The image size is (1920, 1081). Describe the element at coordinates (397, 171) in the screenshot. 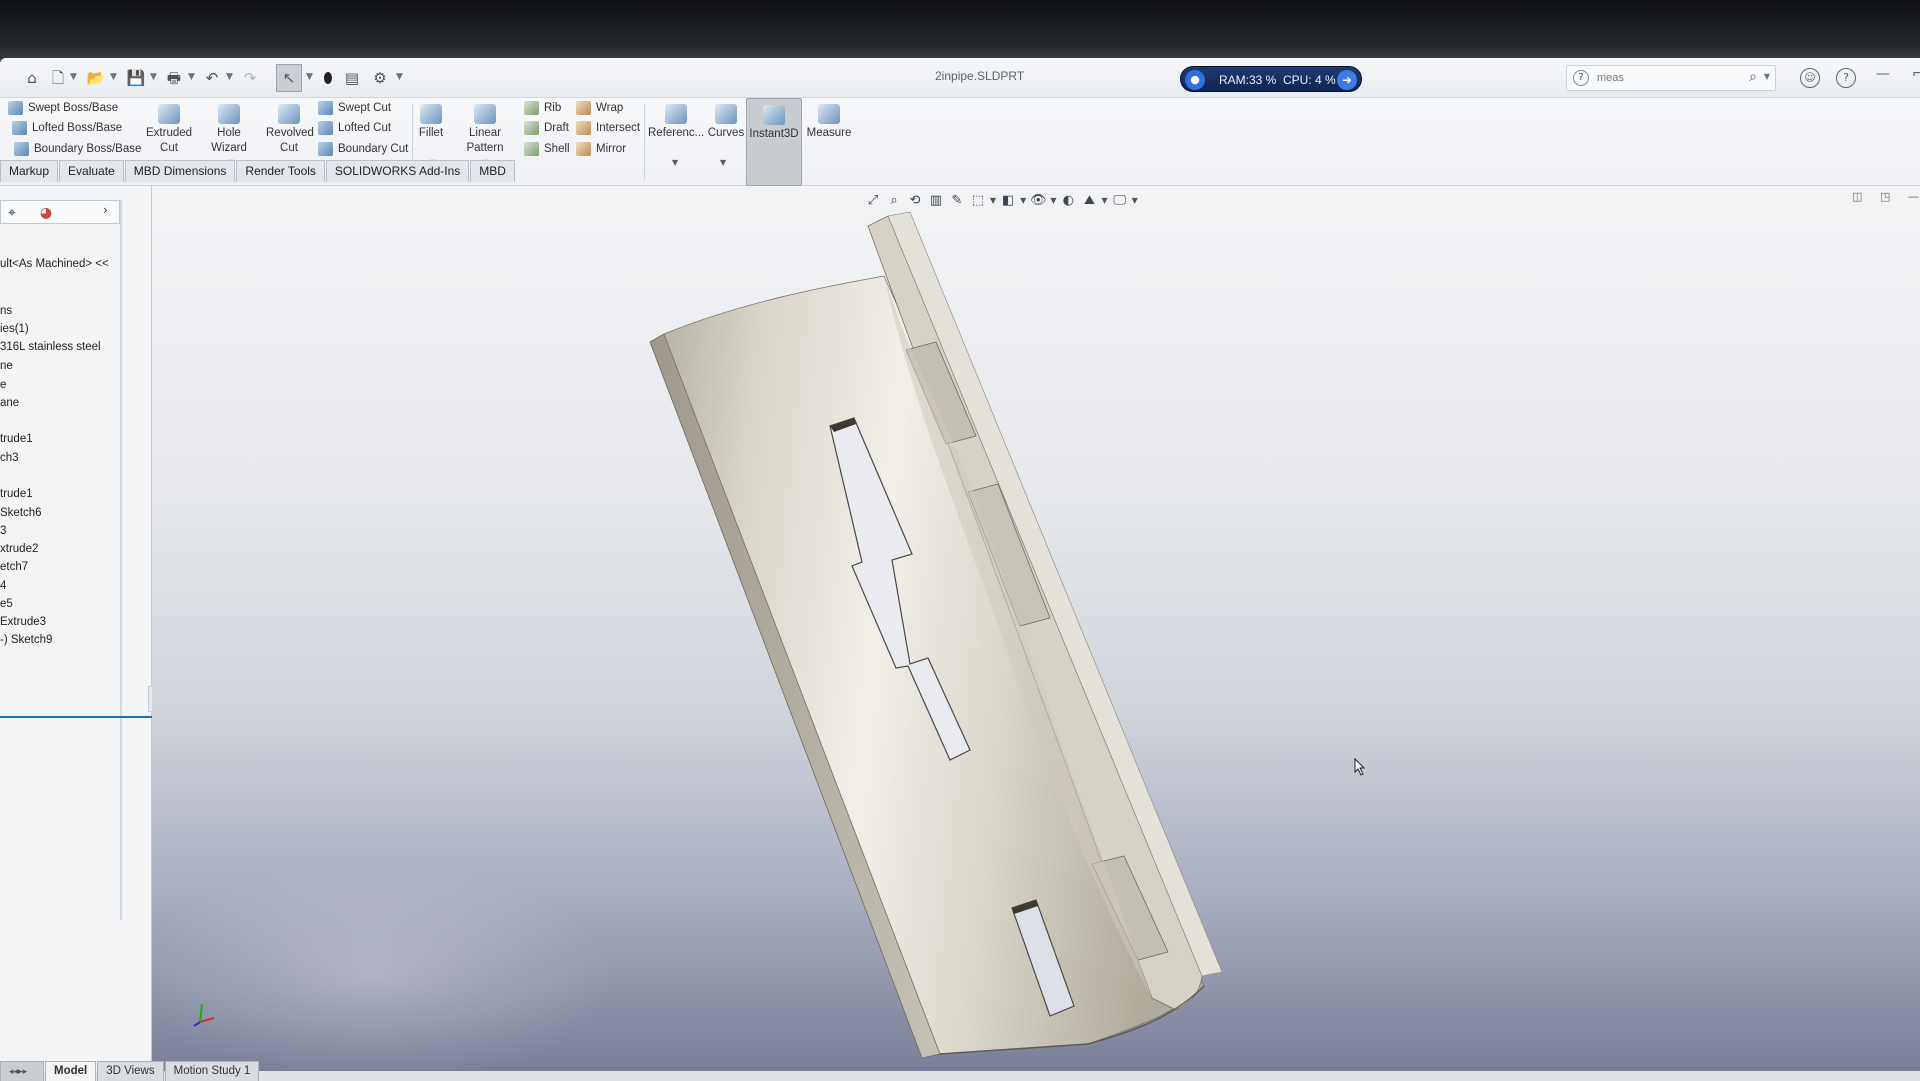

I see `tab-solidworks-add-ins: SOLIDWORKS Add-Ins` at that location.